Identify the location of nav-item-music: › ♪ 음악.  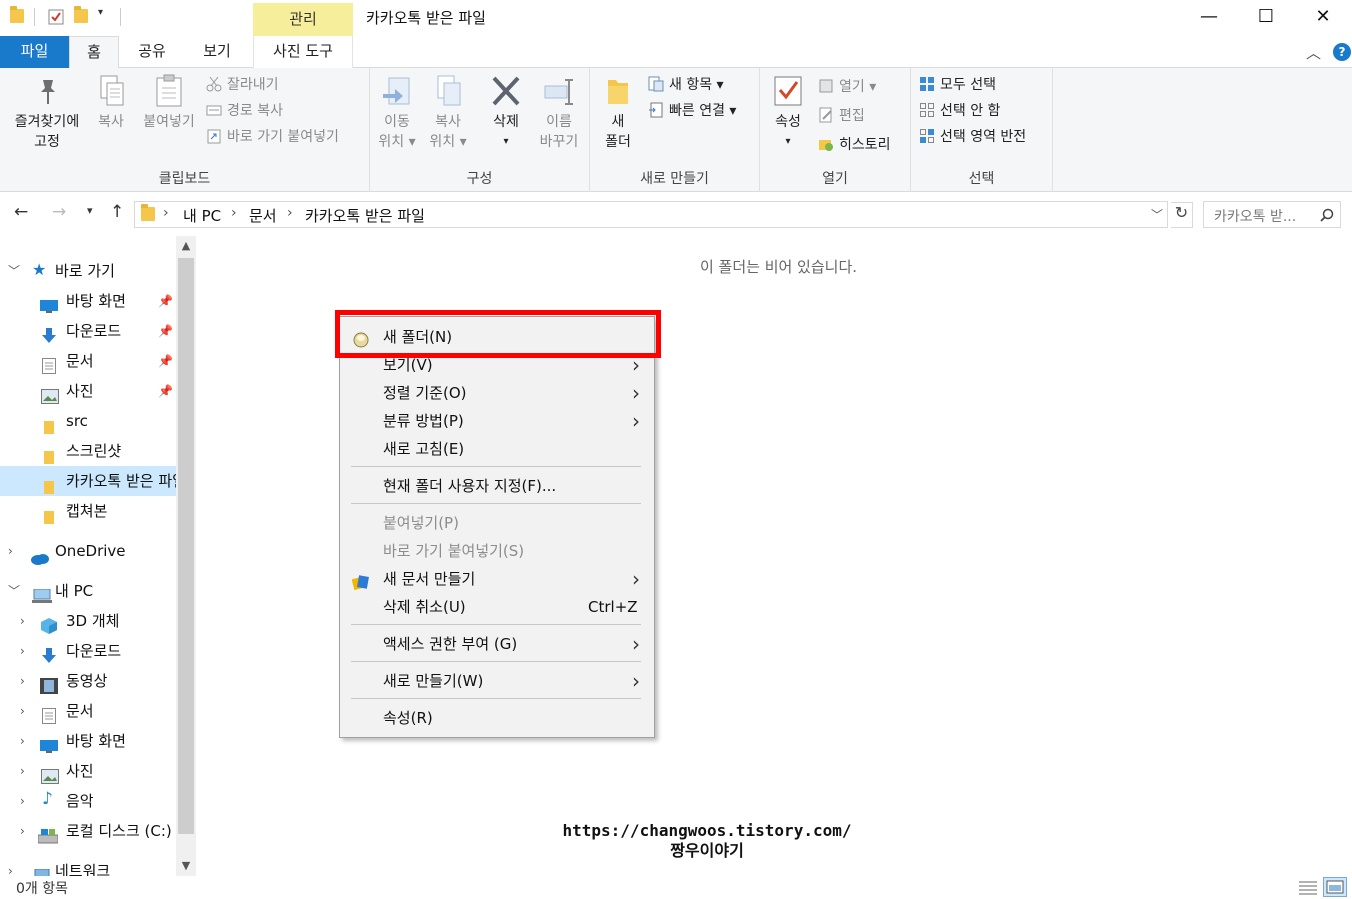
(88, 801).